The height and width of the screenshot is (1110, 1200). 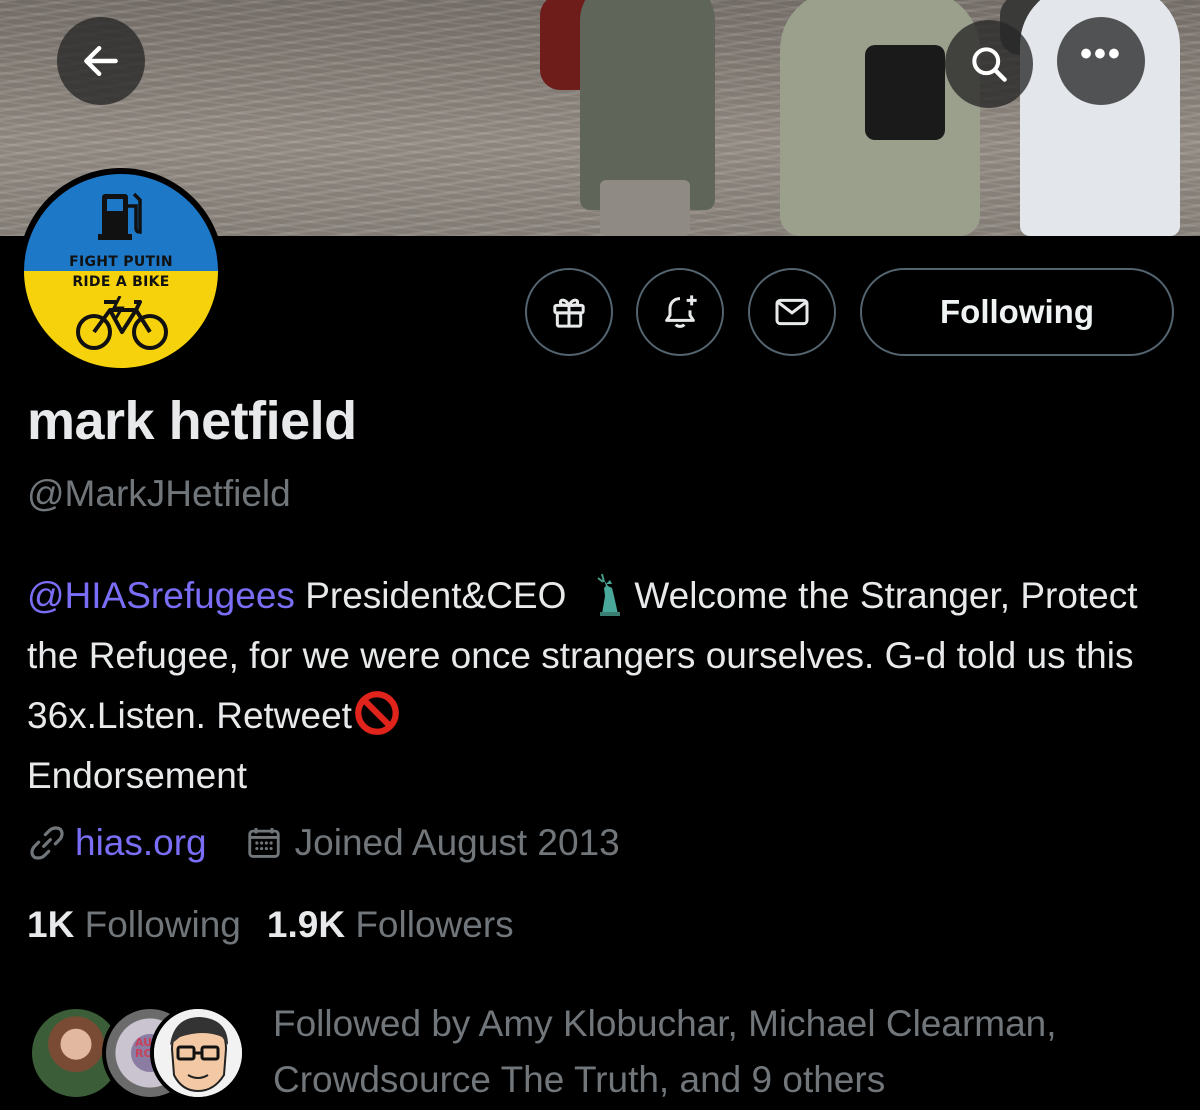 What do you see at coordinates (609, 594) in the screenshot?
I see `statue-of-liberty-icon` at bounding box center [609, 594].